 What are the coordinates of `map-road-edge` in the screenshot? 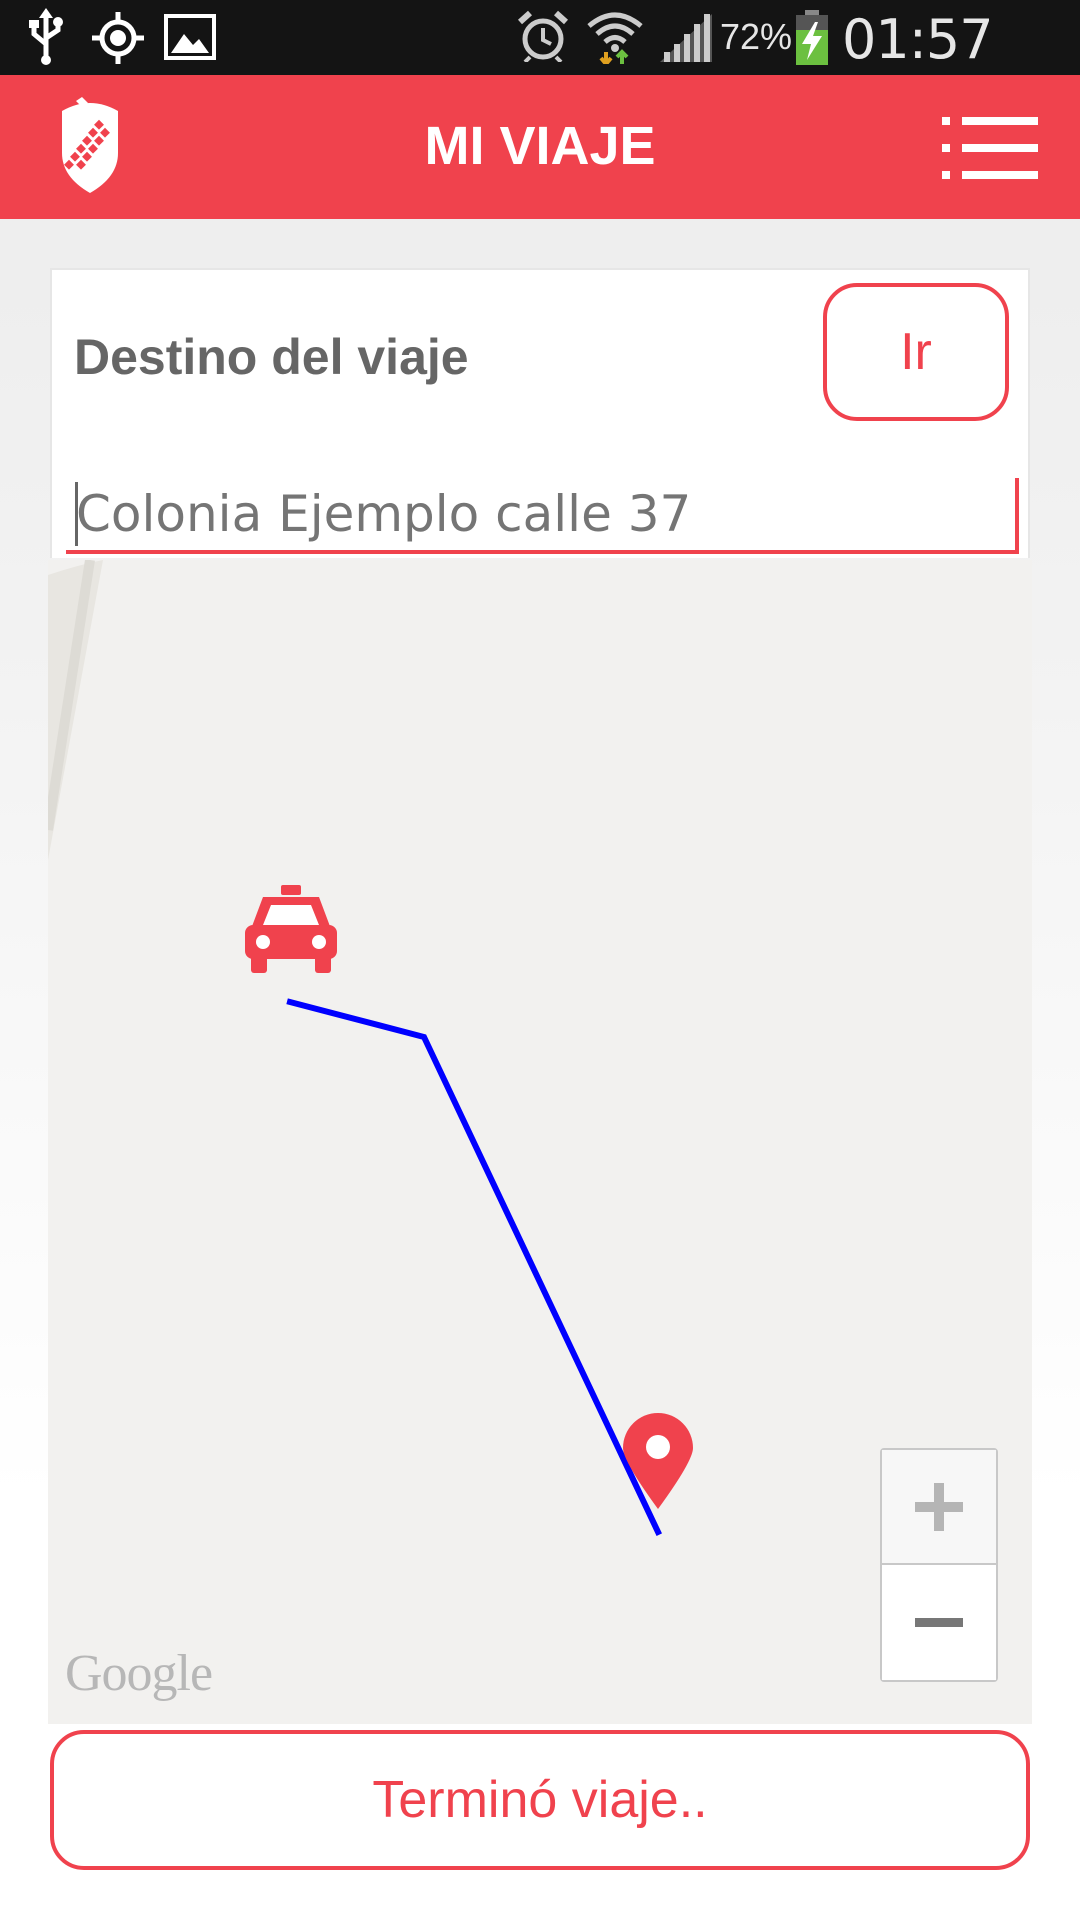 It's located at (75, 710).